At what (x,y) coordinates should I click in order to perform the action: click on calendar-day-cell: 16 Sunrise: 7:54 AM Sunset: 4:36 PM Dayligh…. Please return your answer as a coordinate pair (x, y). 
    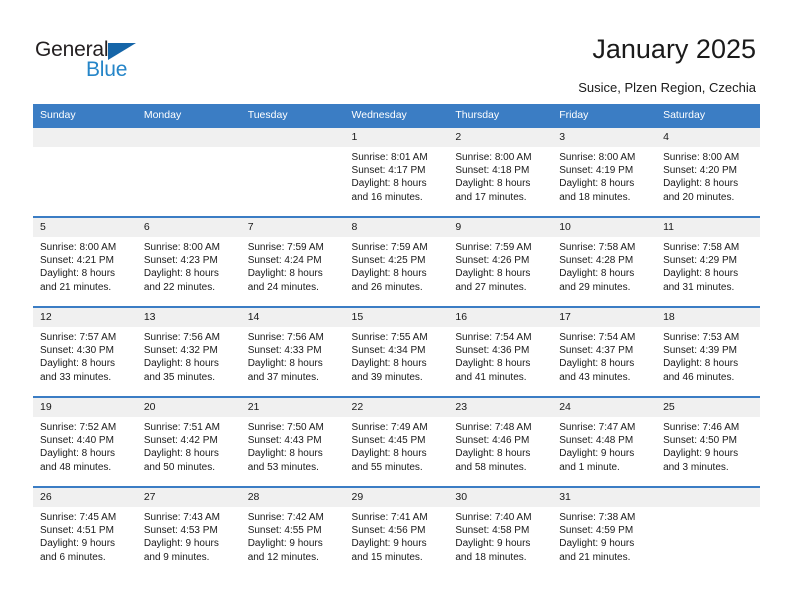
    Looking at the image, I should click on (500, 351).